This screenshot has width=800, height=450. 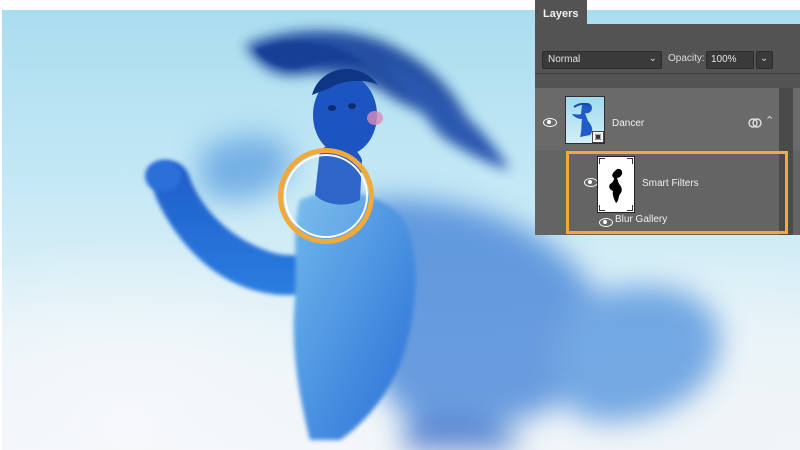 What do you see at coordinates (326, 196) in the screenshot?
I see `focus-highlight-inner-ring` at bounding box center [326, 196].